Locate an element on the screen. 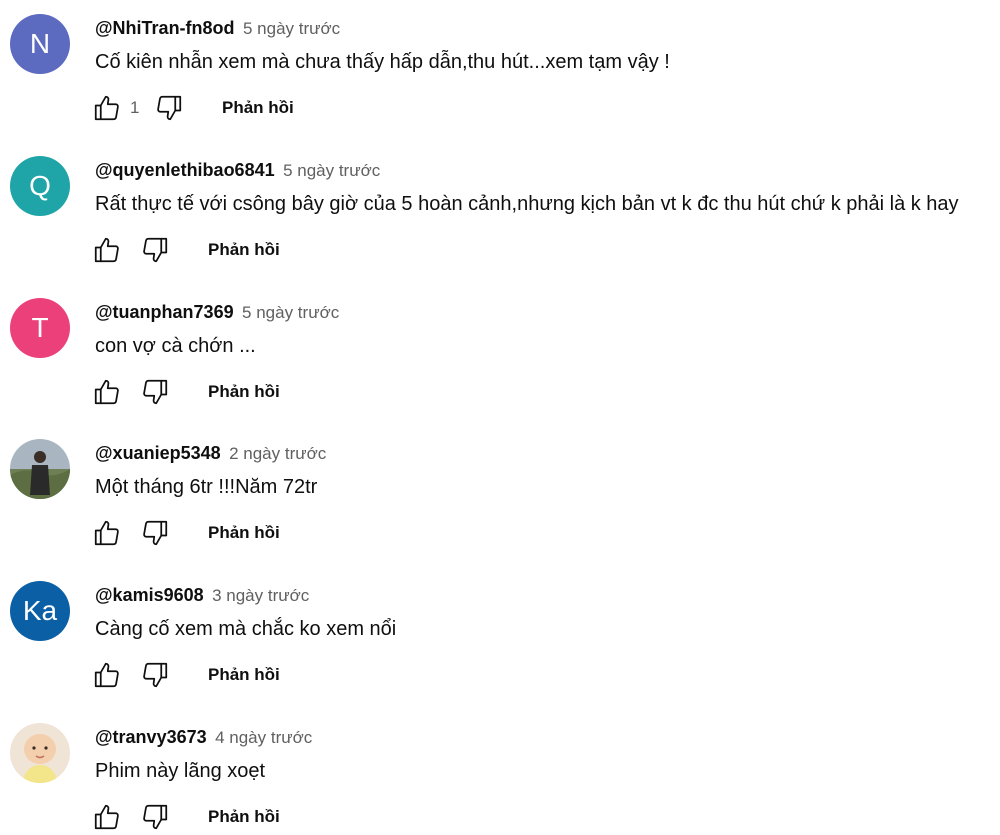 The width and height of the screenshot is (1000, 835). avatar-letter: N is located at coordinates (40, 43).